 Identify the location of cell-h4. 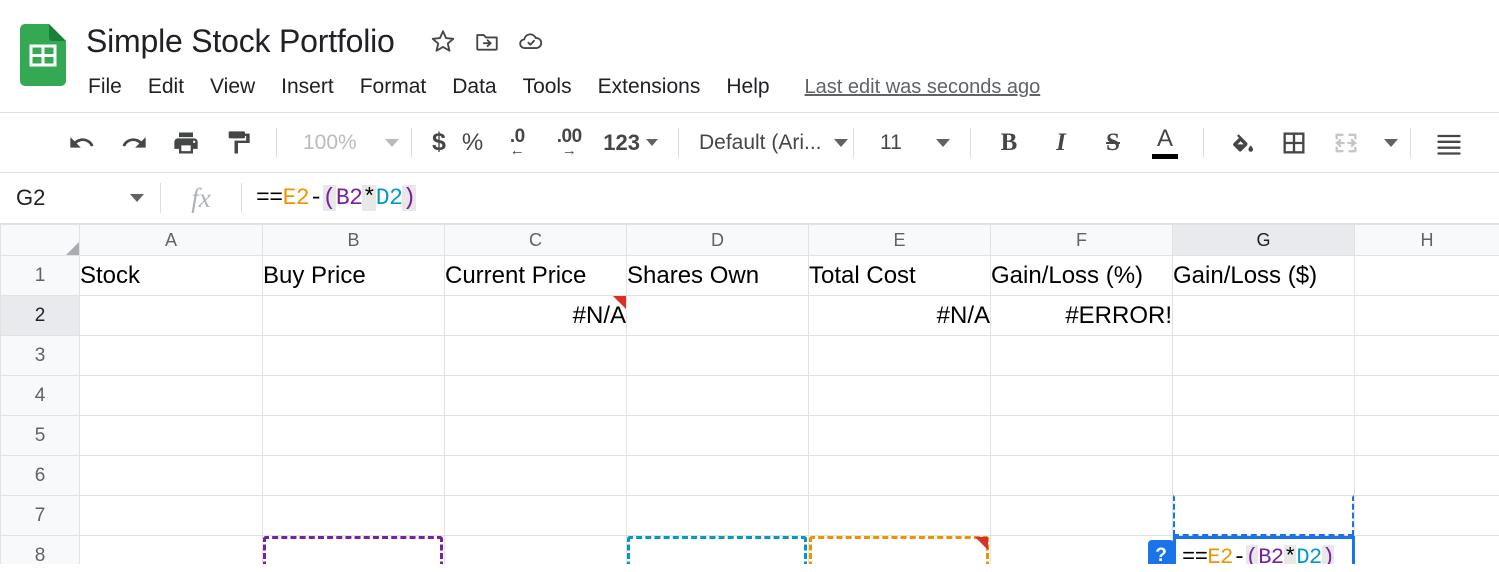
(1426, 395).